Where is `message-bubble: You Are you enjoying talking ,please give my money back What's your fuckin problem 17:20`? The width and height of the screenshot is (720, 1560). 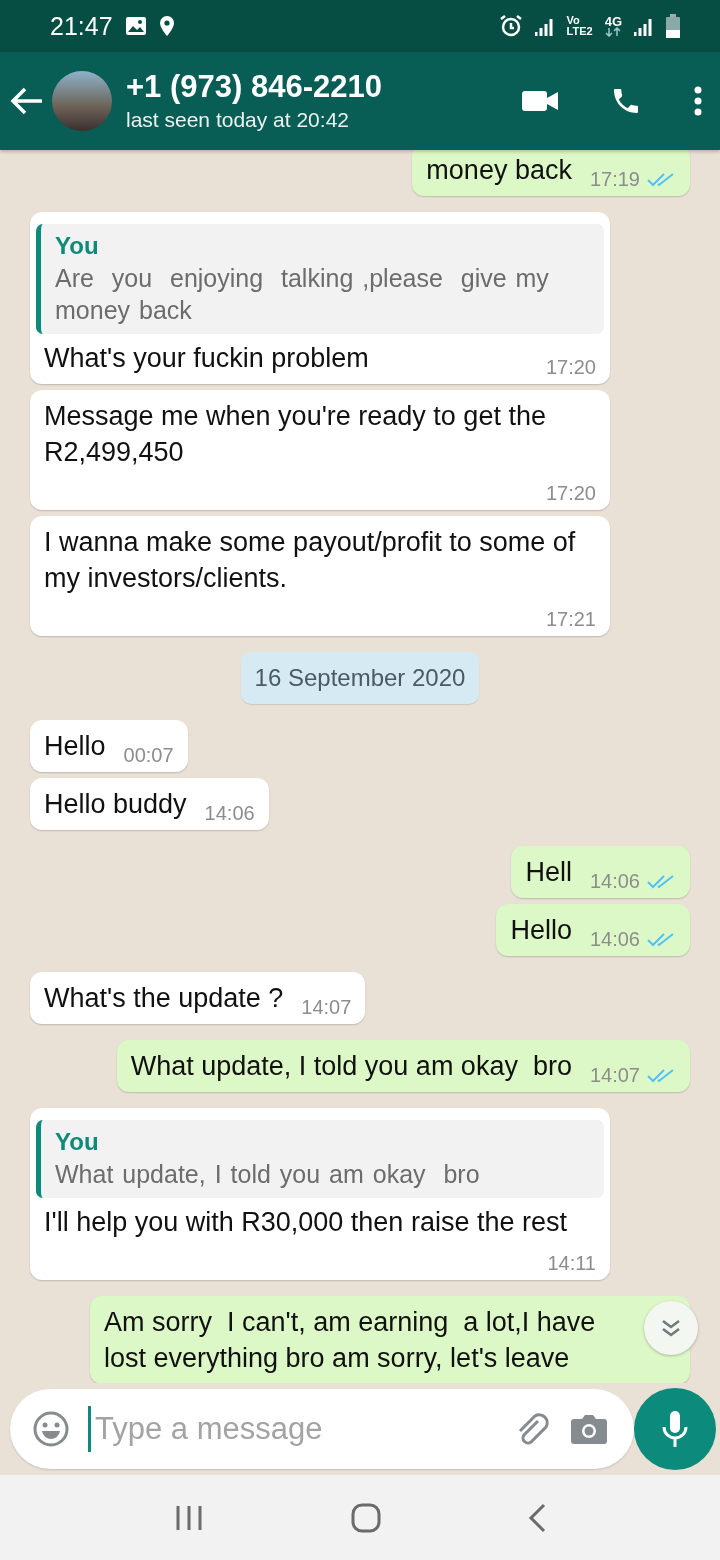 message-bubble: You Are you enjoying talking ,please give my money back What's your fuckin problem 17:20 is located at coordinates (320, 298).